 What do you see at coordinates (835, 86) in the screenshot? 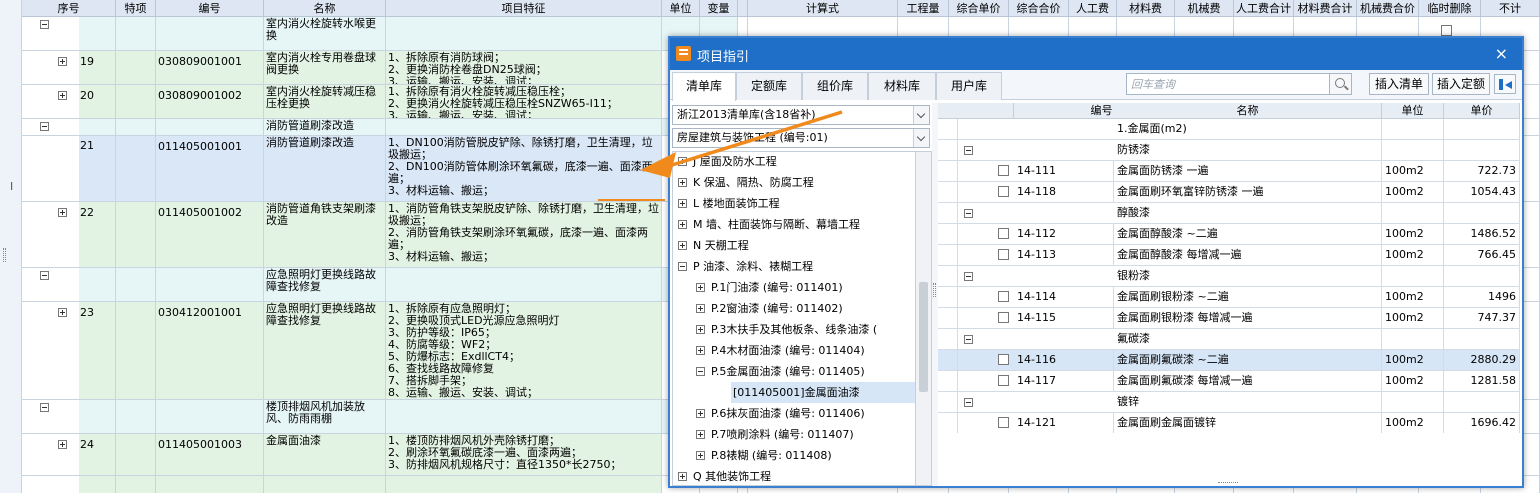
I see `tab-pricing: 组价库` at bounding box center [835, 86].